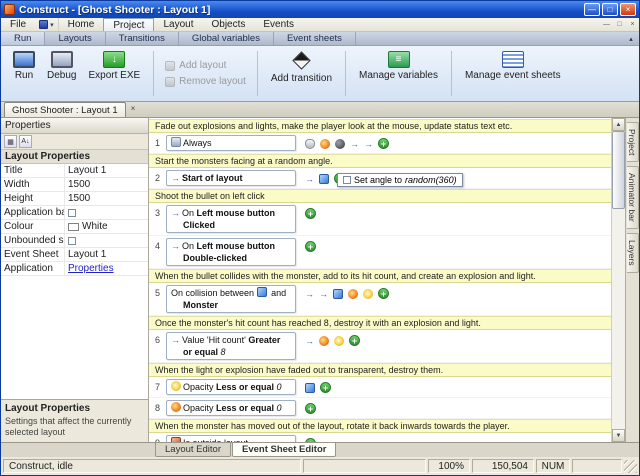 The width and height of the screenshot is (640, 476). What do you see at coordinates (592, 9) in the screenshot?
I see `minimize-icon: —` at bounding box center [592, 9].